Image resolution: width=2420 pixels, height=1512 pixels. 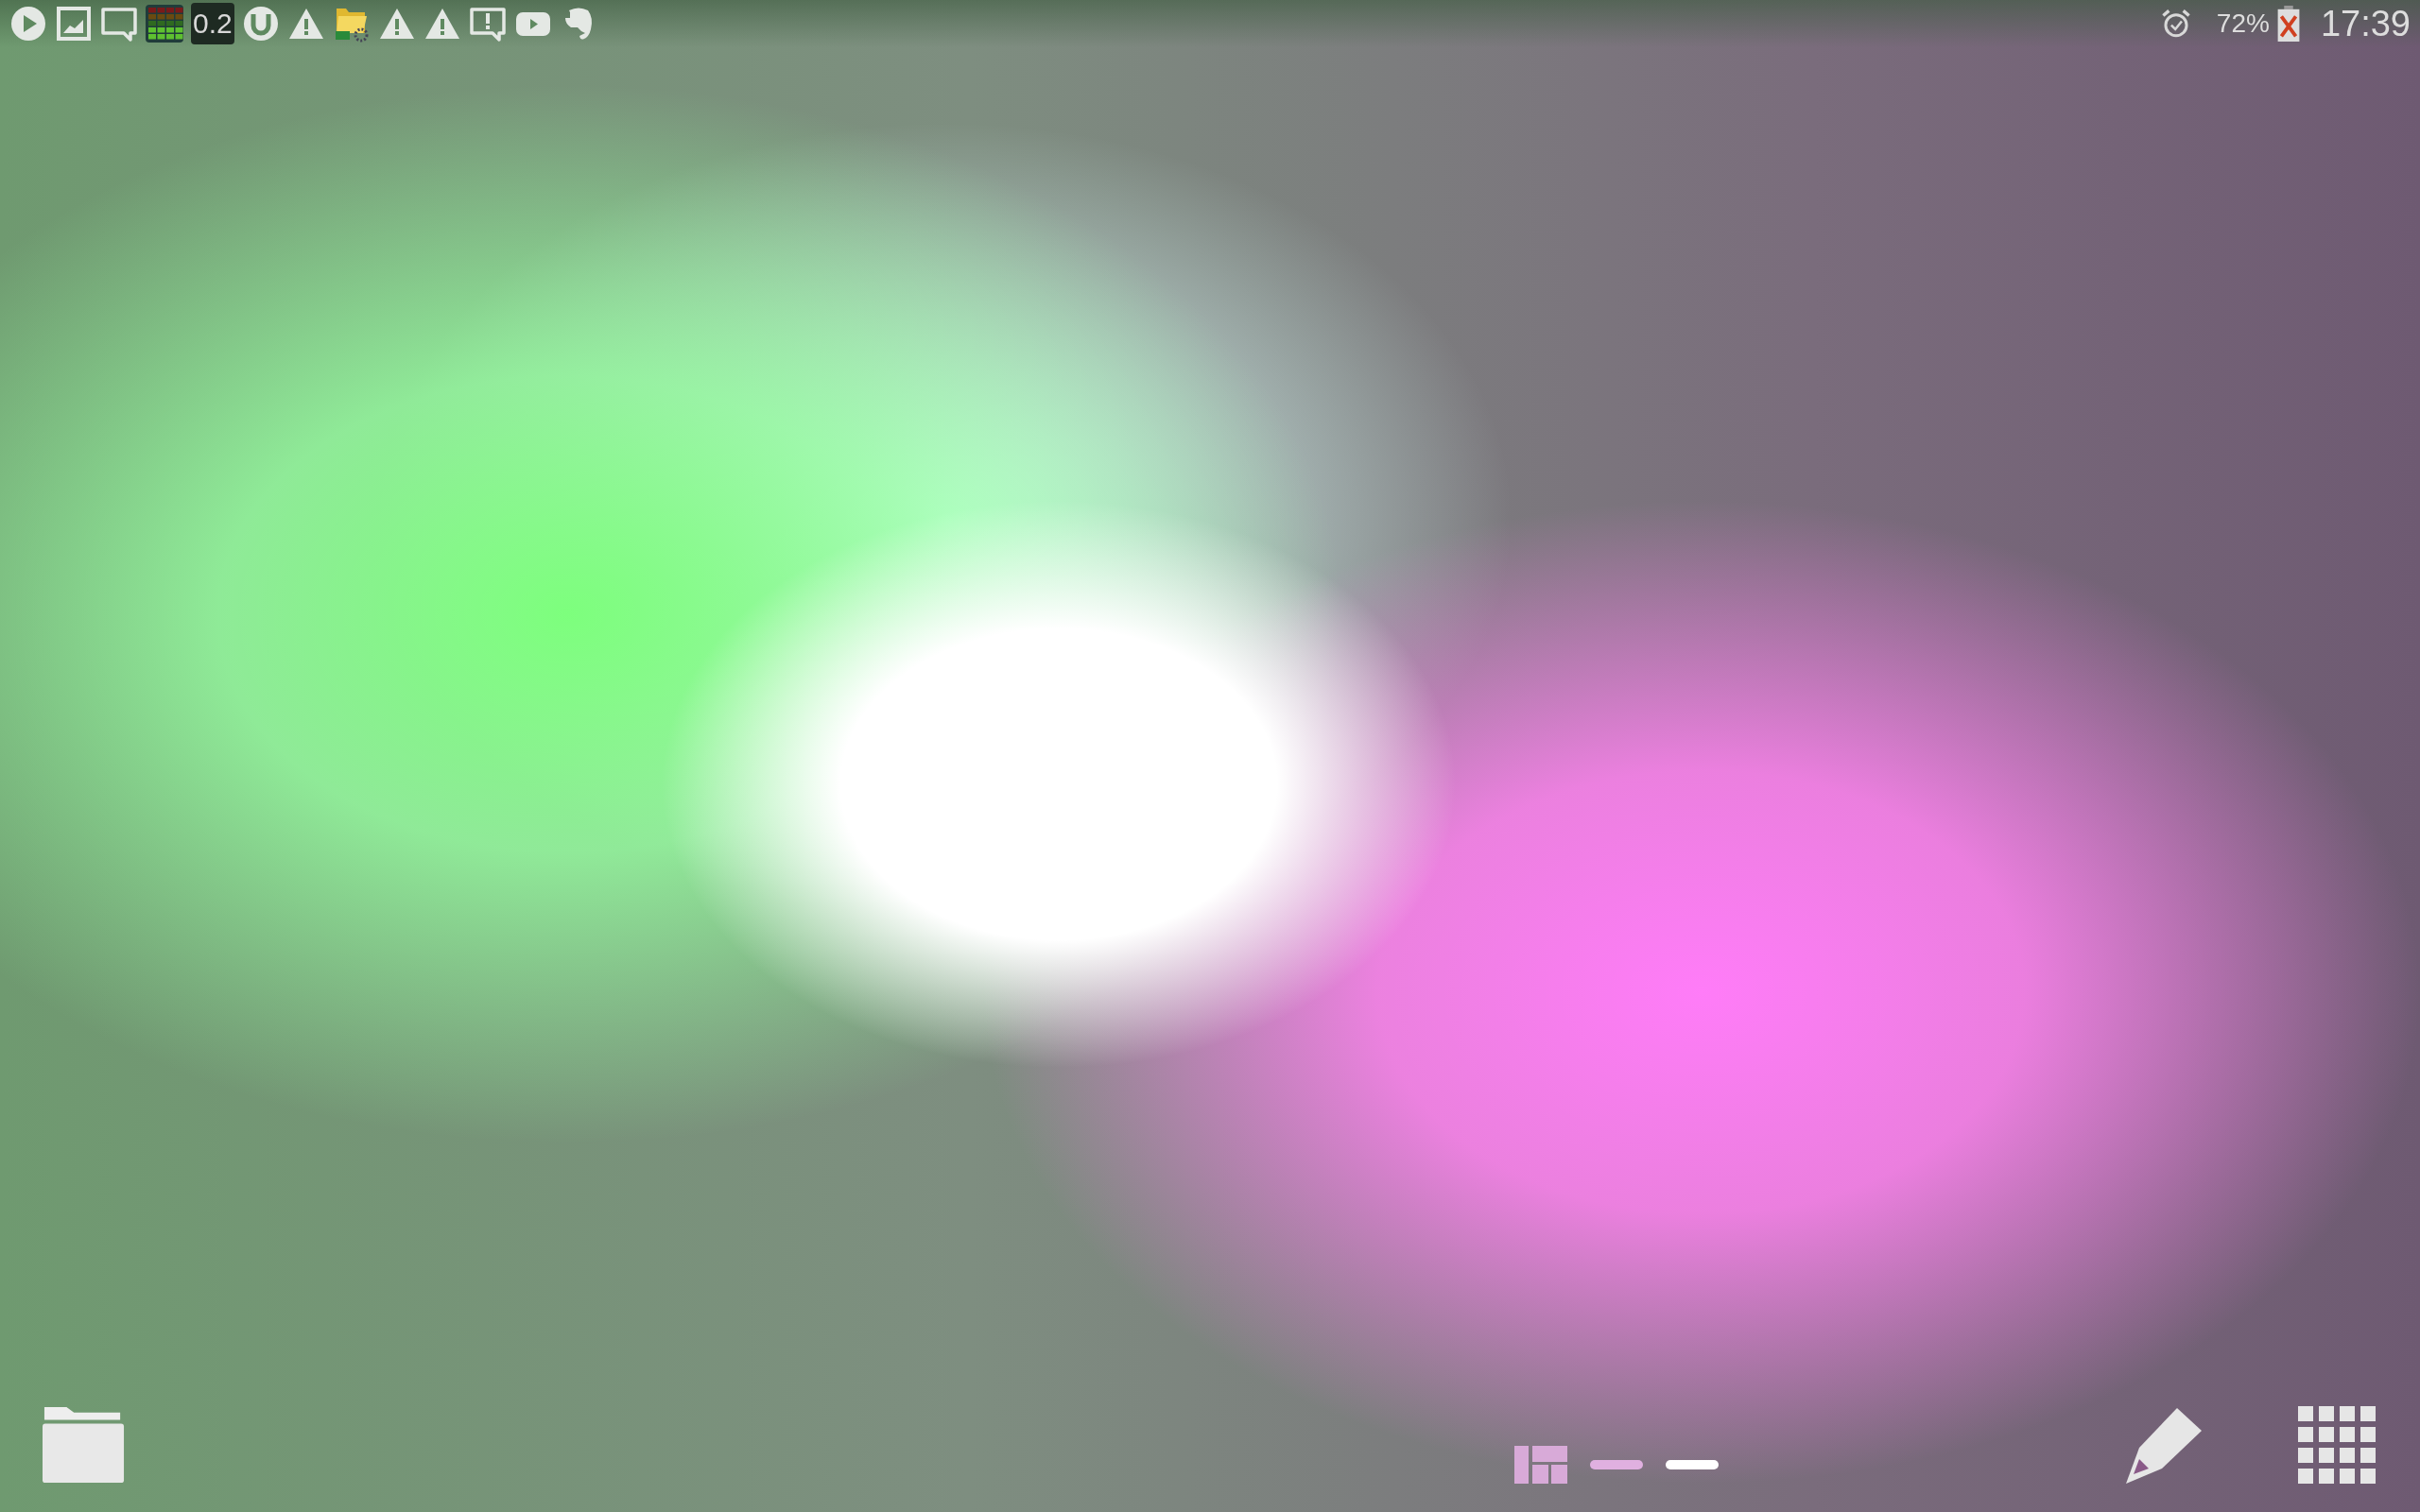 I want to click on equalizer-icon, so click(x=164, y=24).